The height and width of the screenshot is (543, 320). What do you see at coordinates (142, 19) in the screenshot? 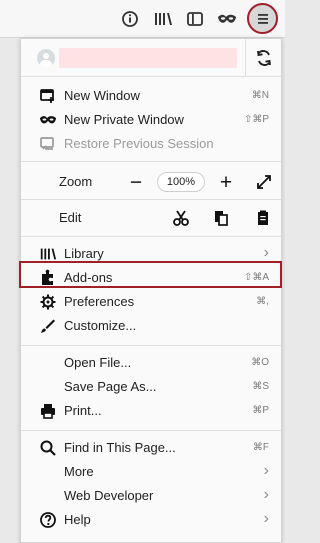
I see `browser-toolbar` at bounding box center [142, 19].